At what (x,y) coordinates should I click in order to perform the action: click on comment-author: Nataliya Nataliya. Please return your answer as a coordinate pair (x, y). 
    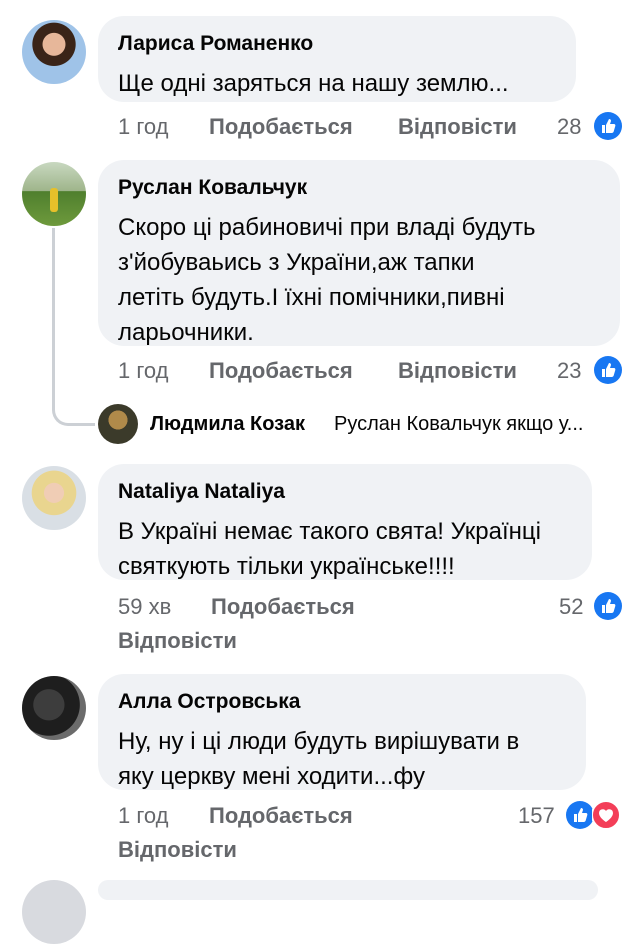
    Looking at the image, I should click on (201, 492).